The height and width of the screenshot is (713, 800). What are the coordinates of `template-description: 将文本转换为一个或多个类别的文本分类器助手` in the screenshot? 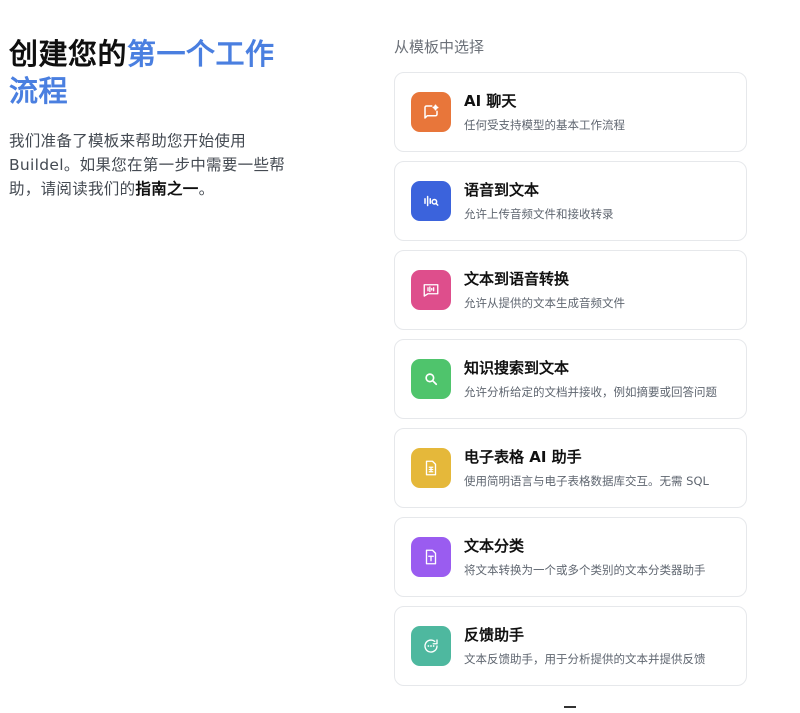 It's located at (585, 569).